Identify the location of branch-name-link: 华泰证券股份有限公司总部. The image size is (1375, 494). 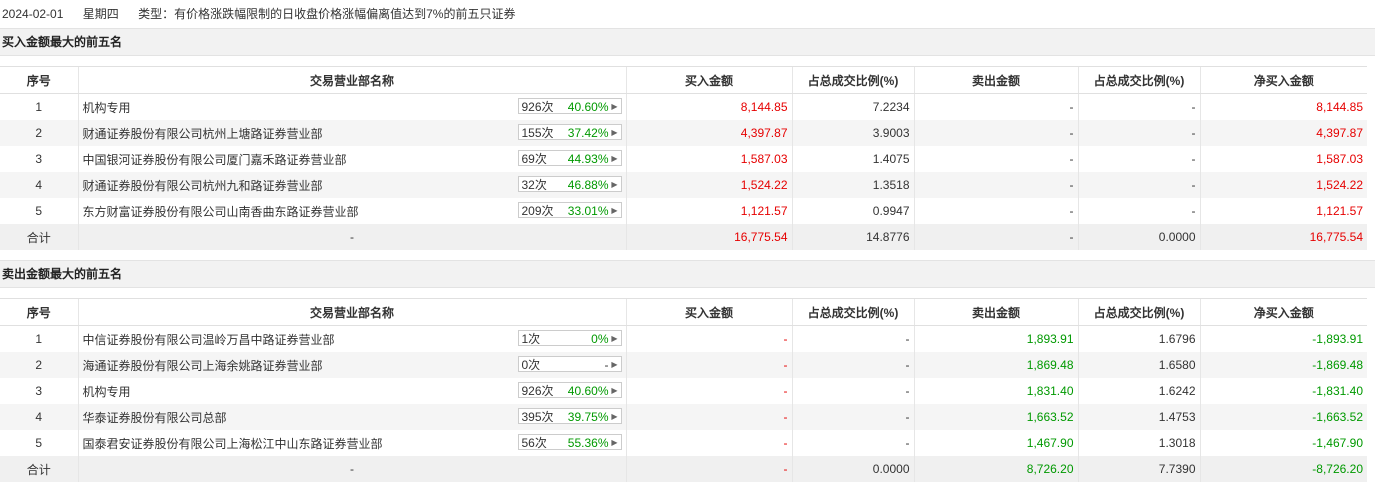
(155, 418).